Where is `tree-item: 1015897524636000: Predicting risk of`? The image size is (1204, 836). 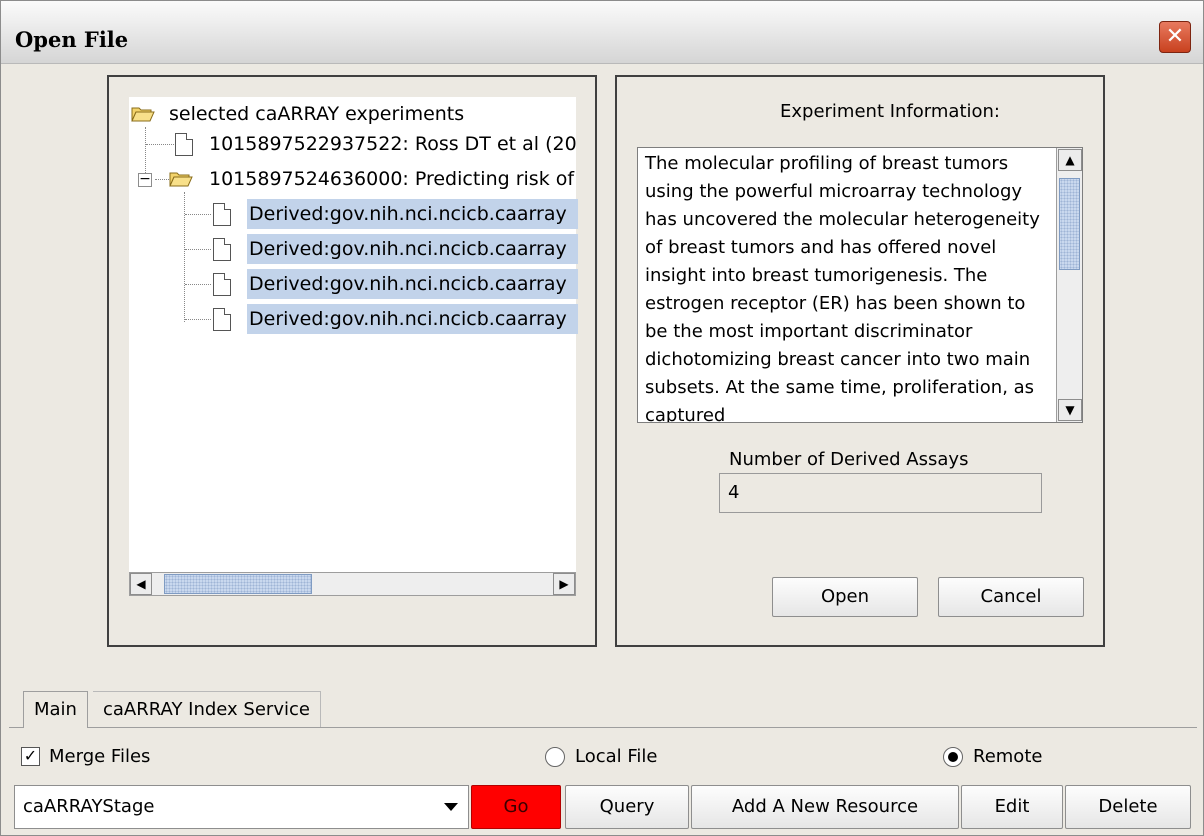 tree-item: 1015897524636000: Predicting risk of is located at coordinates (372, 179).